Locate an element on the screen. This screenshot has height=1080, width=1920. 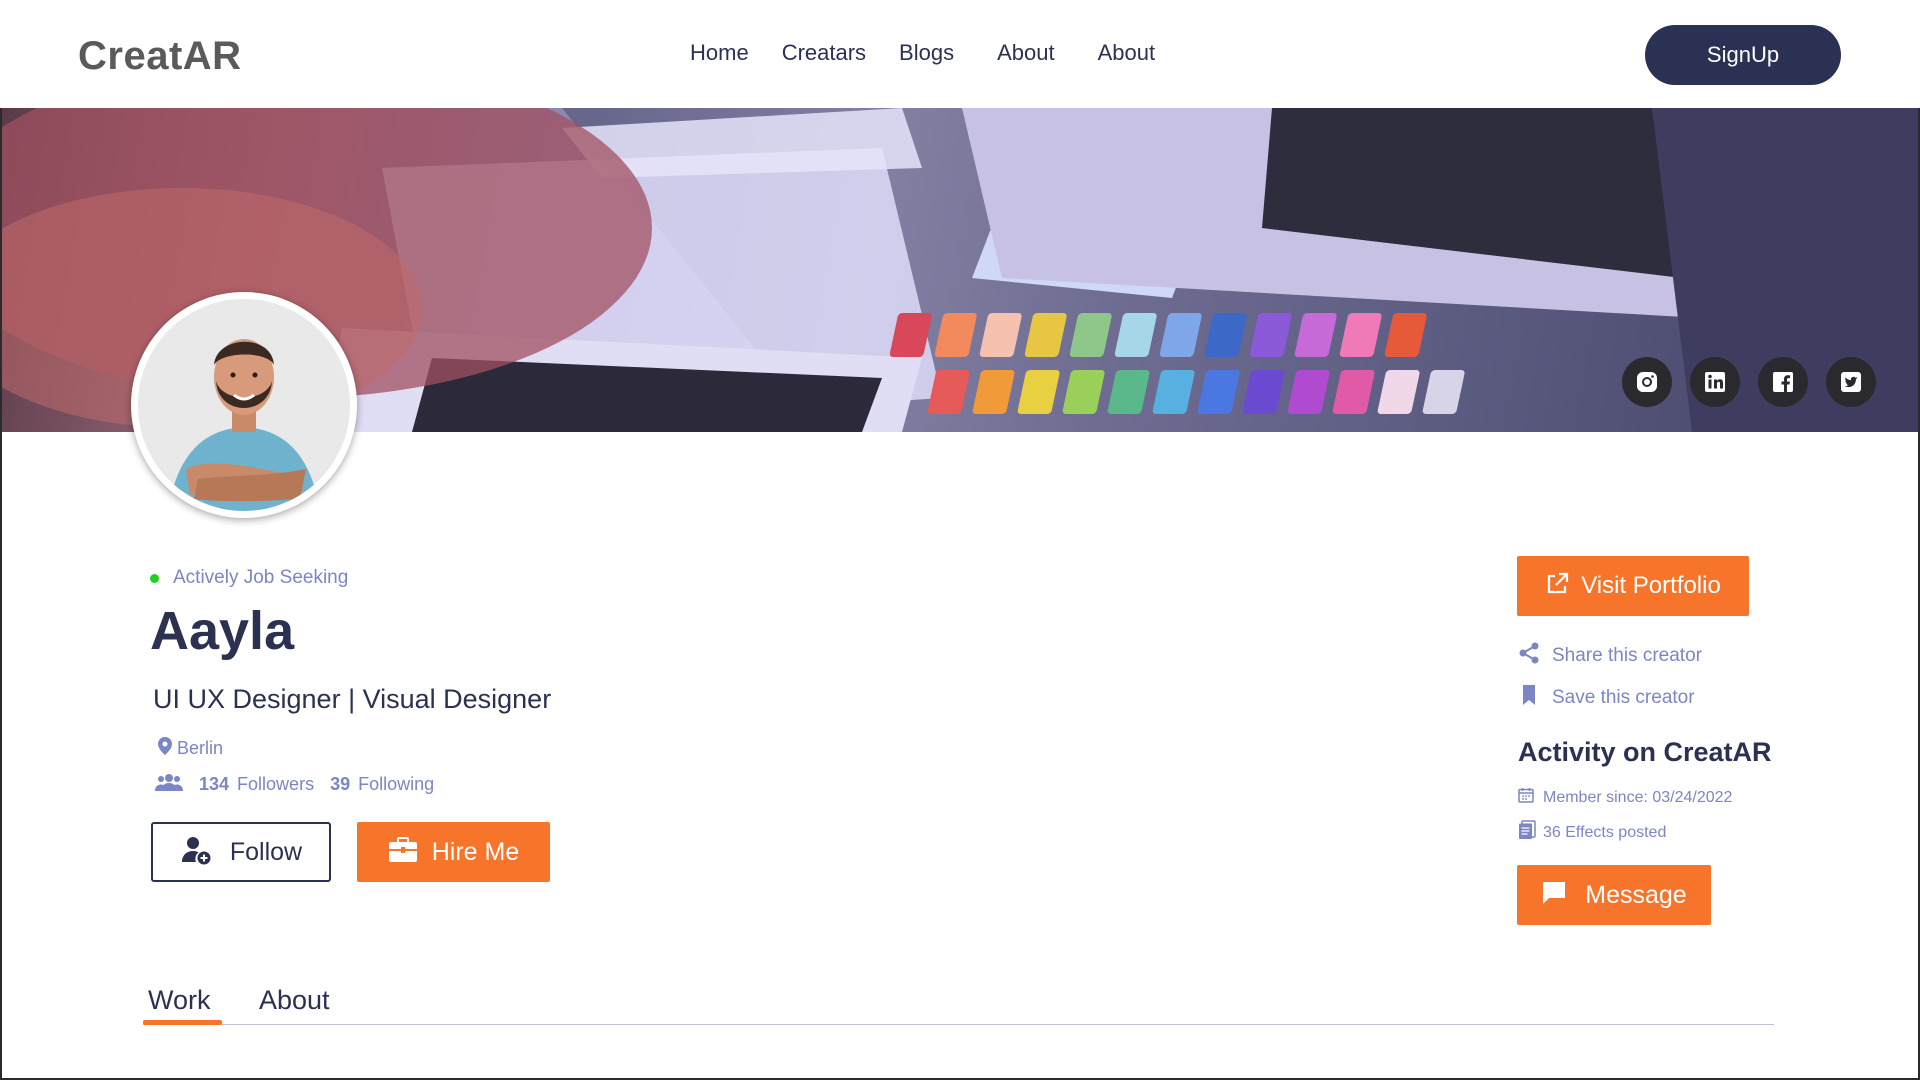
nav-about: About is located at coordinates (1026, 53).